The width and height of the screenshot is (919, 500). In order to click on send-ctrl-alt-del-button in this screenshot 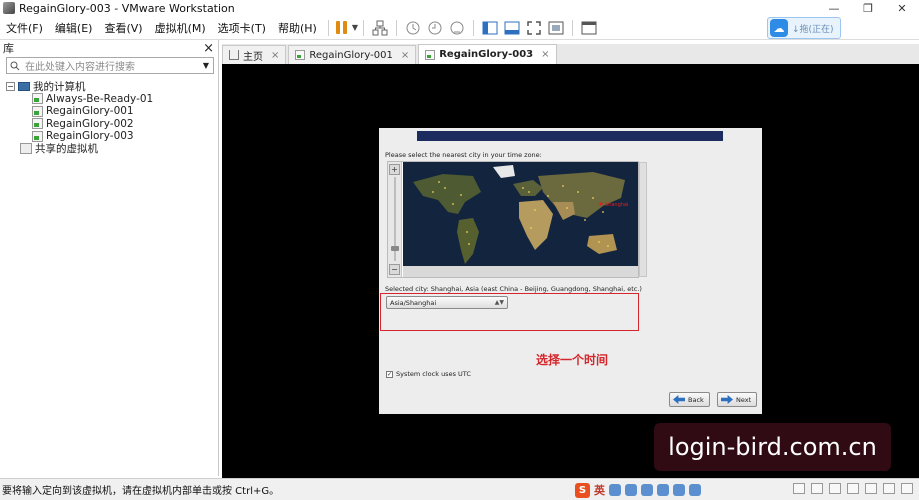, I will do `click(380, 28)`.